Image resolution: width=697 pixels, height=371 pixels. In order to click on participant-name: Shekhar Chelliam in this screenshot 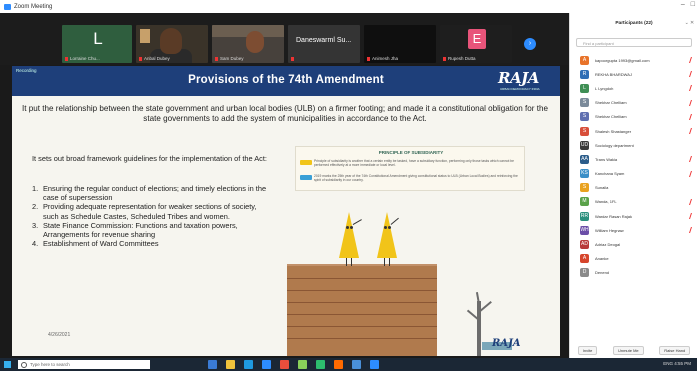, I will do `click(611, 117)`.